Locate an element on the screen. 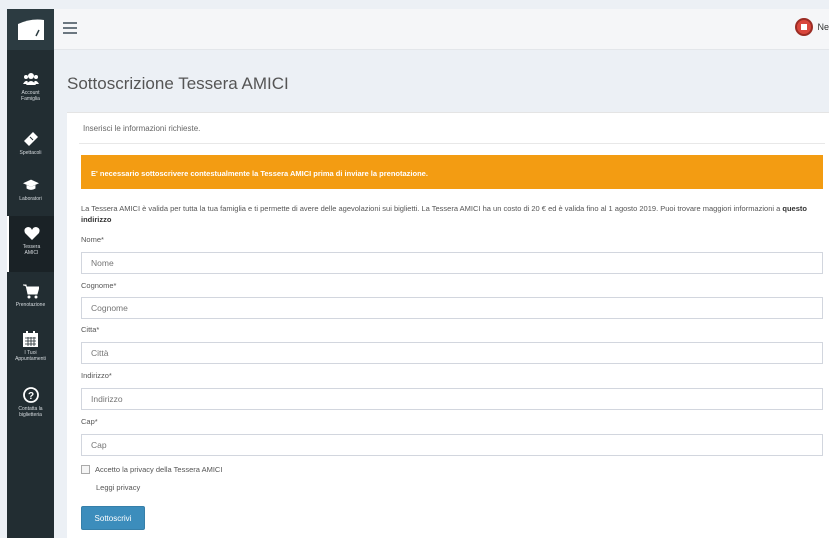 The image size is (829, 538). user-name: Ne is located at coordinates (823, 27).